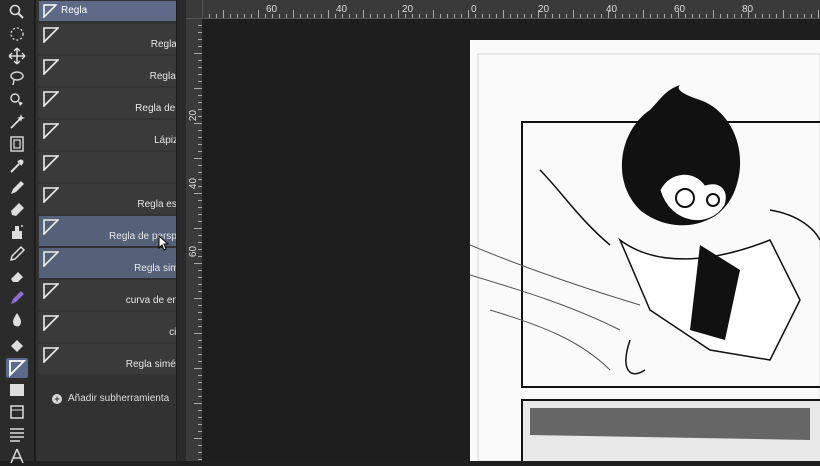 This screenshot has height=466, width=820. I want to click on add-subtool-label: Añadir subherramienta, so click(119, 398).